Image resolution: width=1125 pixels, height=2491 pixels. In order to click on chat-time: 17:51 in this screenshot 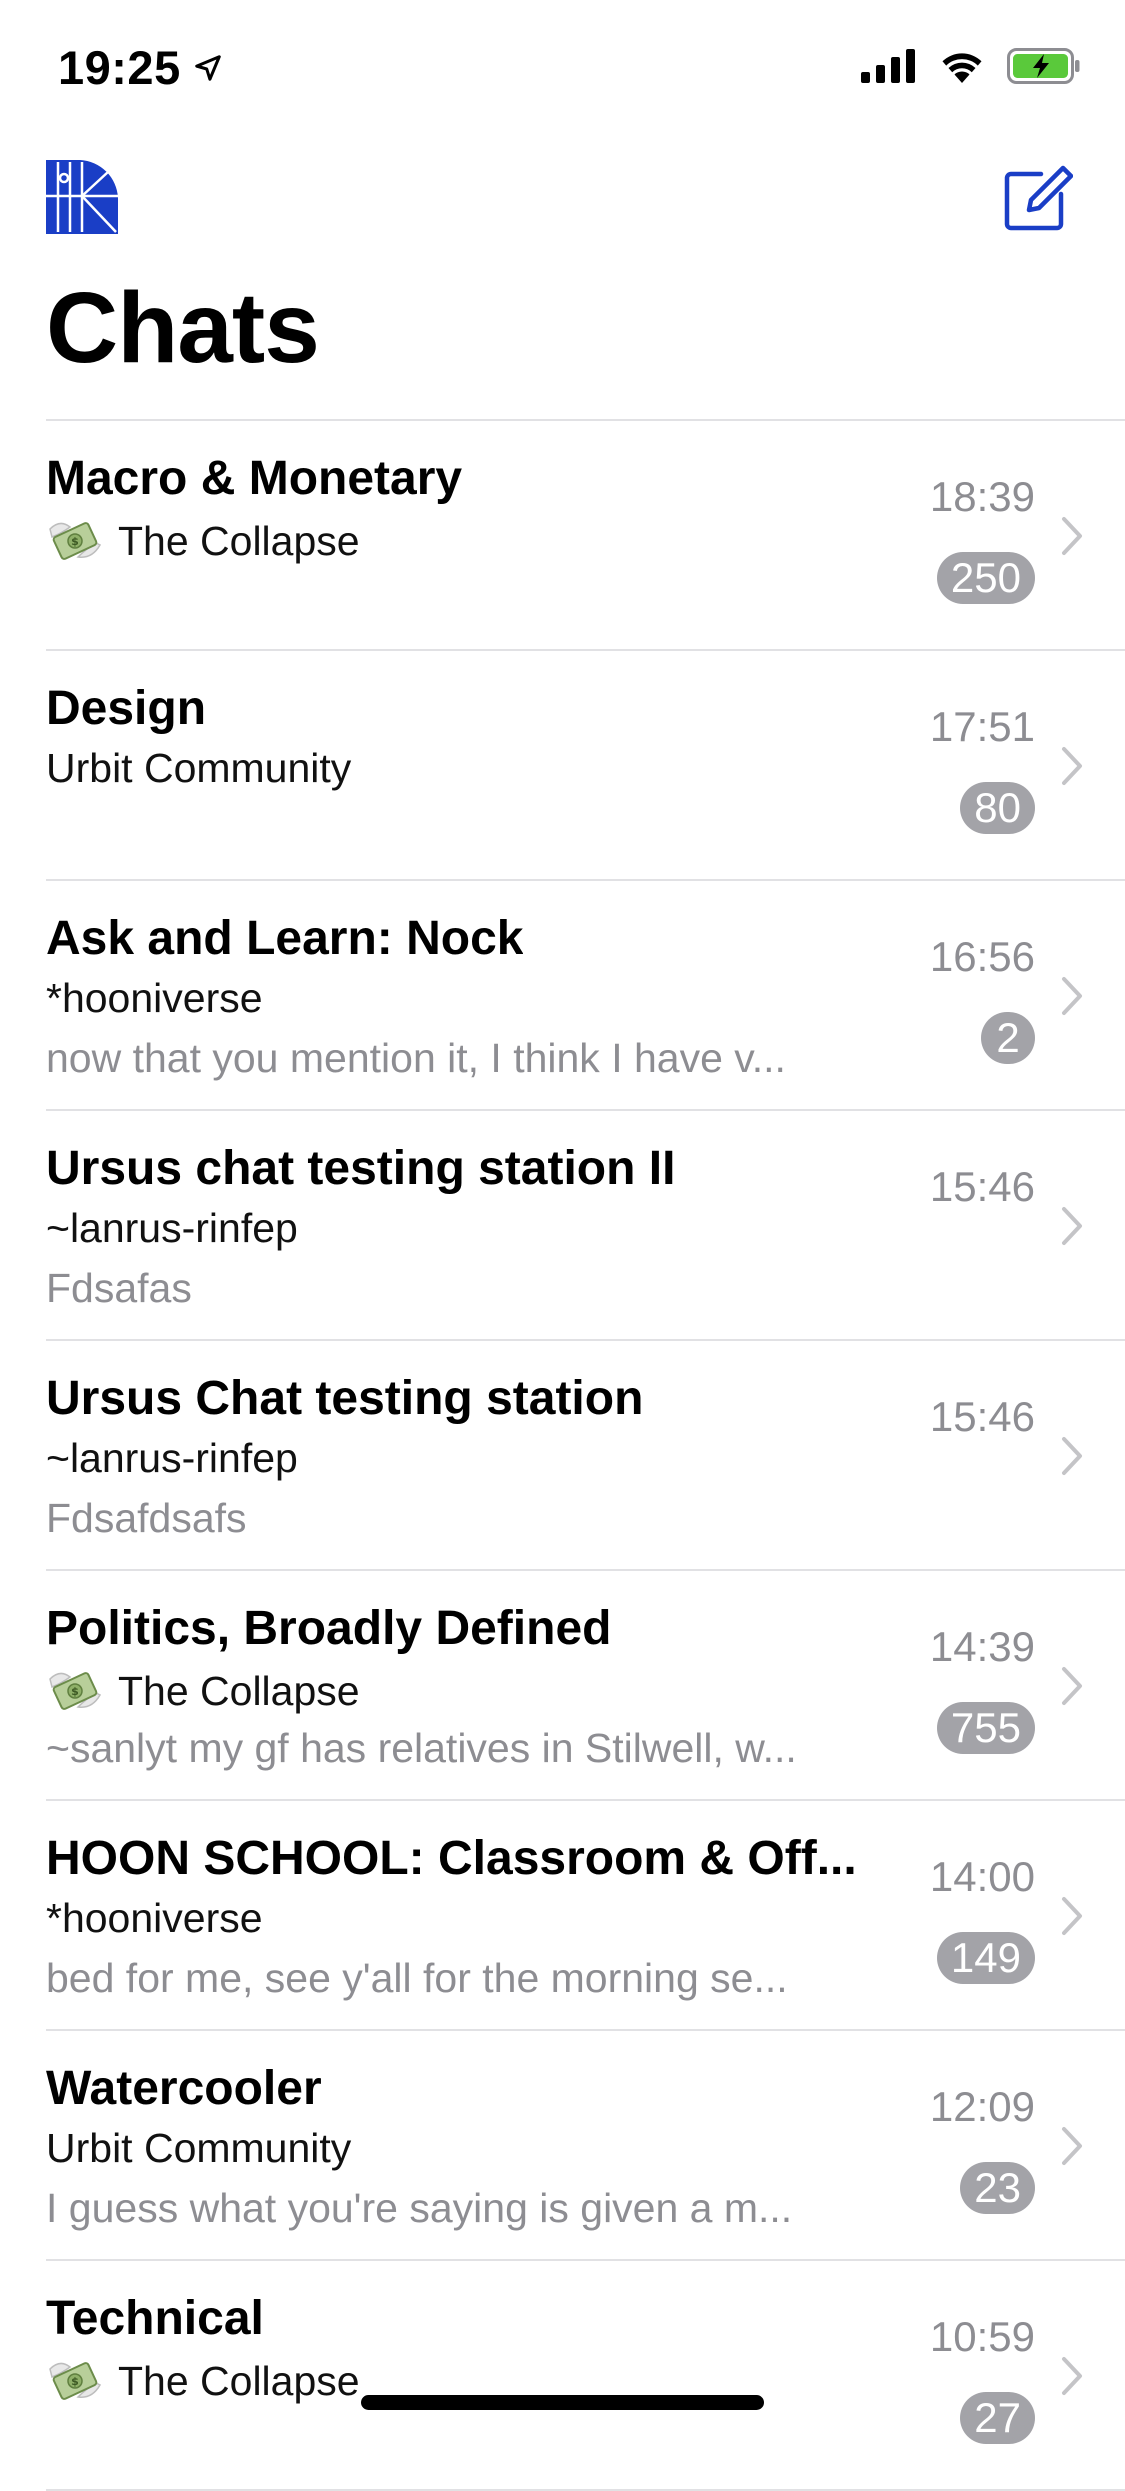, I will do `click(982, 726)`.